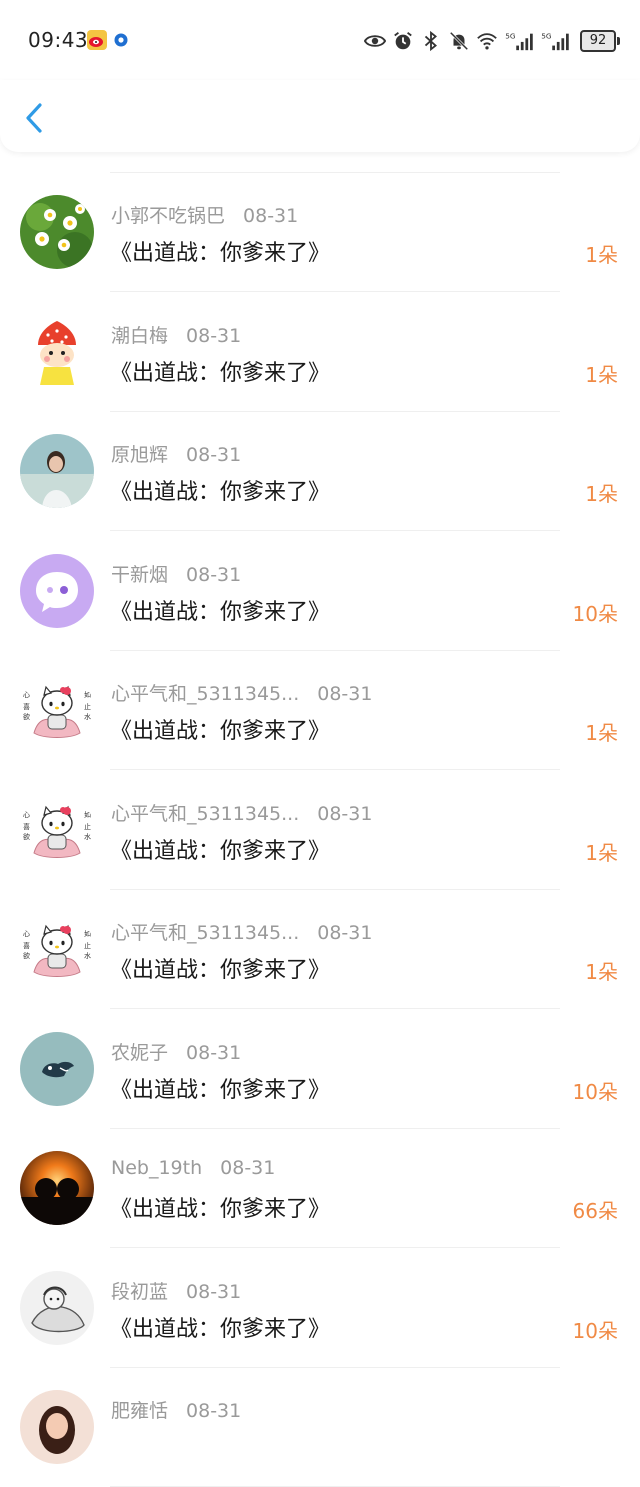 The image size is (640, 1487). I want to click on user-name: 原旭辉, so click(139, 455).